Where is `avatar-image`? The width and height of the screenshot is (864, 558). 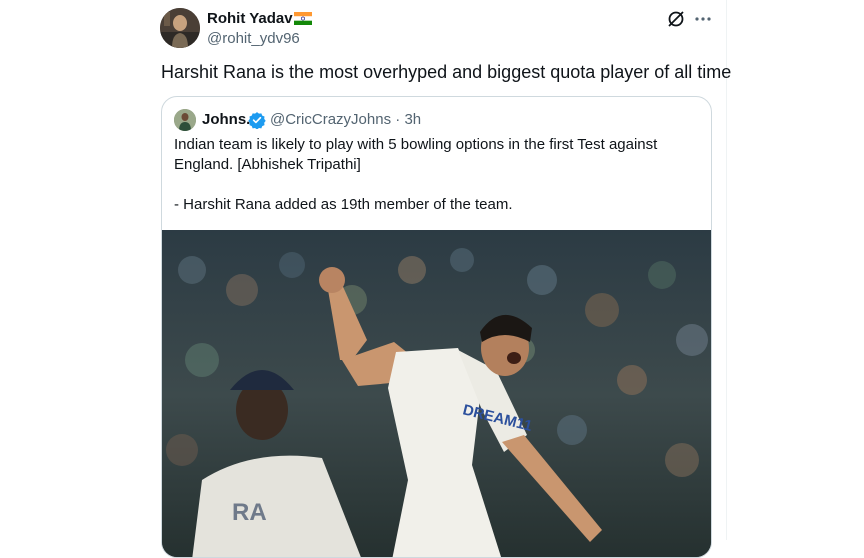
avatar-image is located at coordinates (180, 28).